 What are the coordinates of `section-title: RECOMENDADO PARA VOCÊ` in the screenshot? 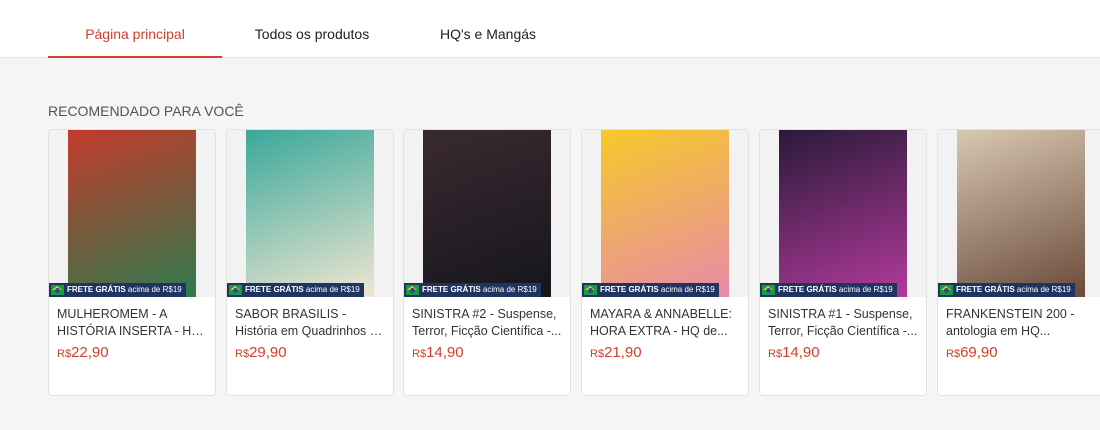 It's located at (146, 111).